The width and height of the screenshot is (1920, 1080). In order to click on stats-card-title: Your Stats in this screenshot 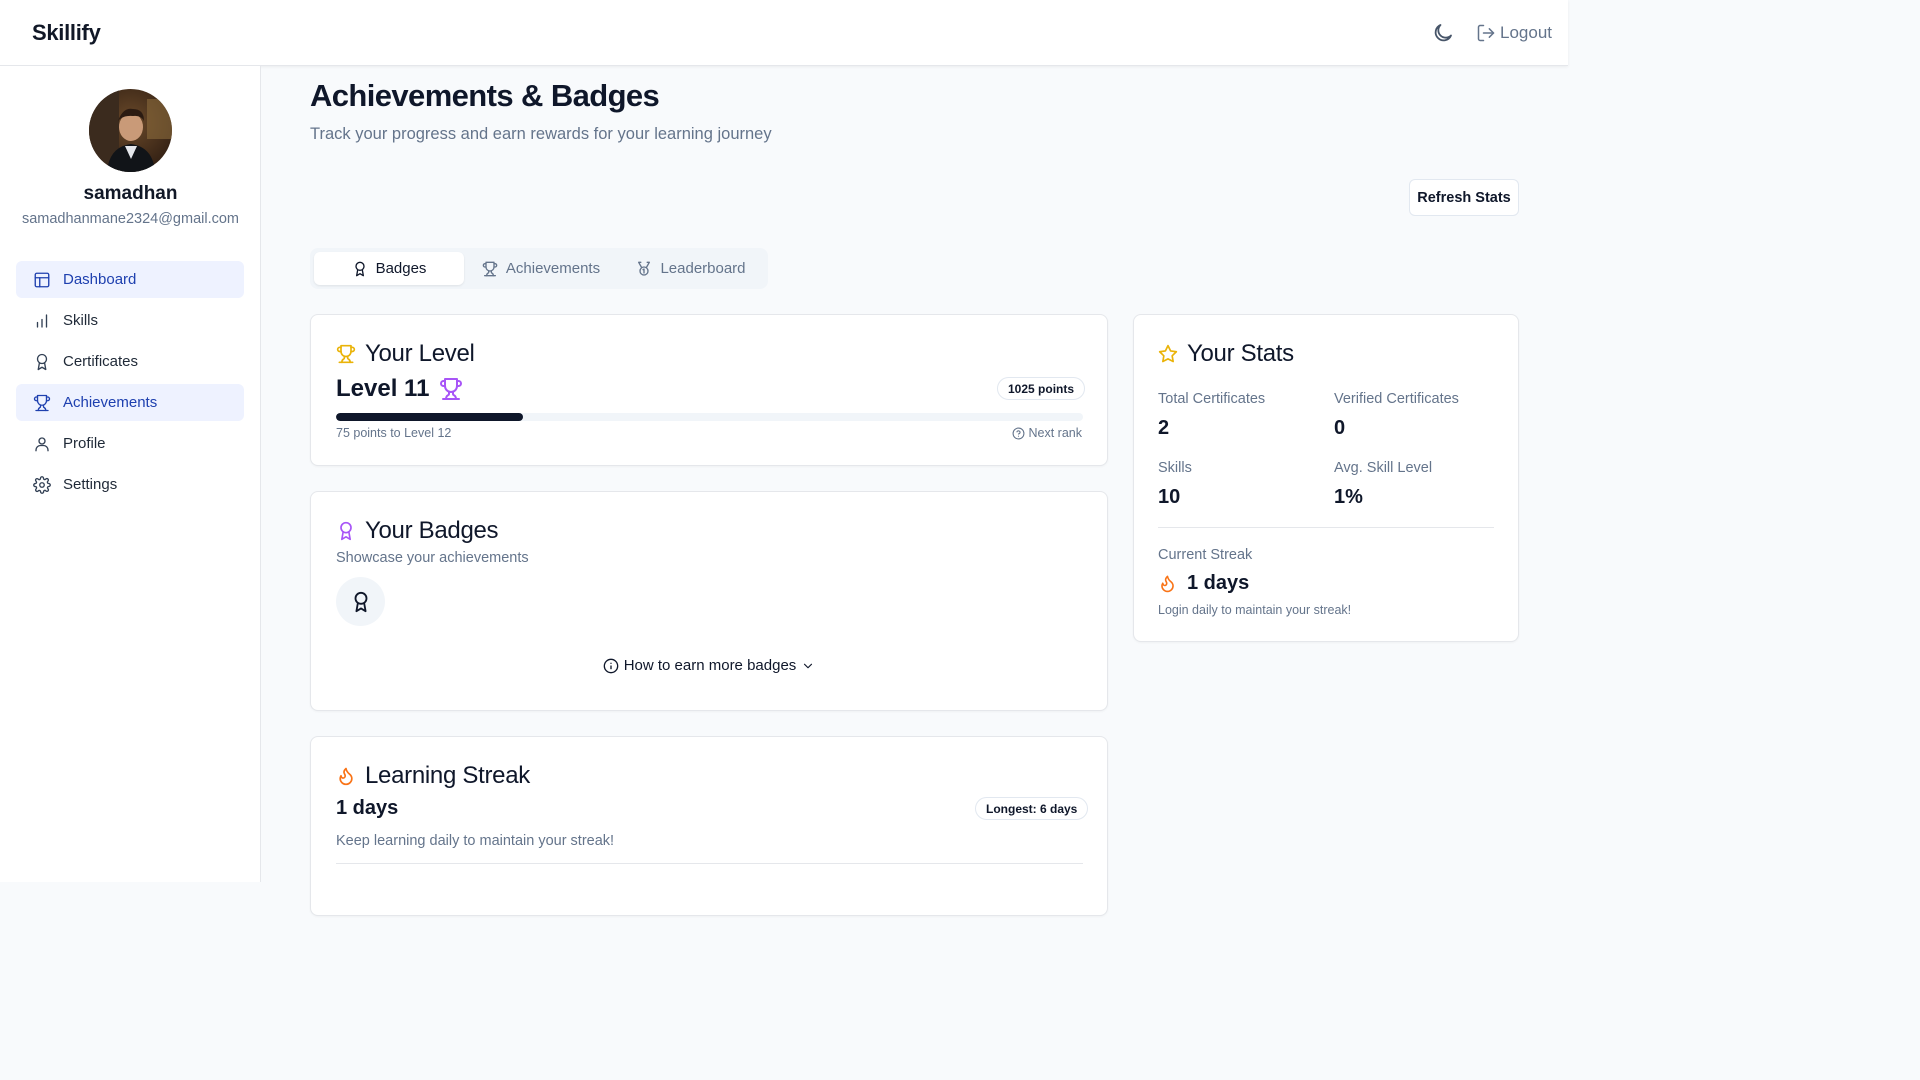, I will do `click(1226, 354)`.